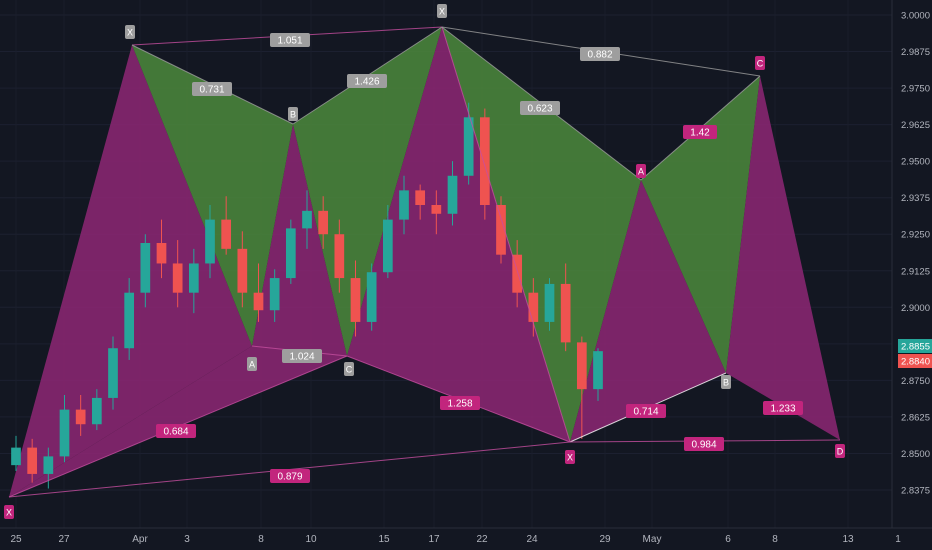 The image size is (932, 550). I want to click on time-tick-label: 25, so click(16, 539).